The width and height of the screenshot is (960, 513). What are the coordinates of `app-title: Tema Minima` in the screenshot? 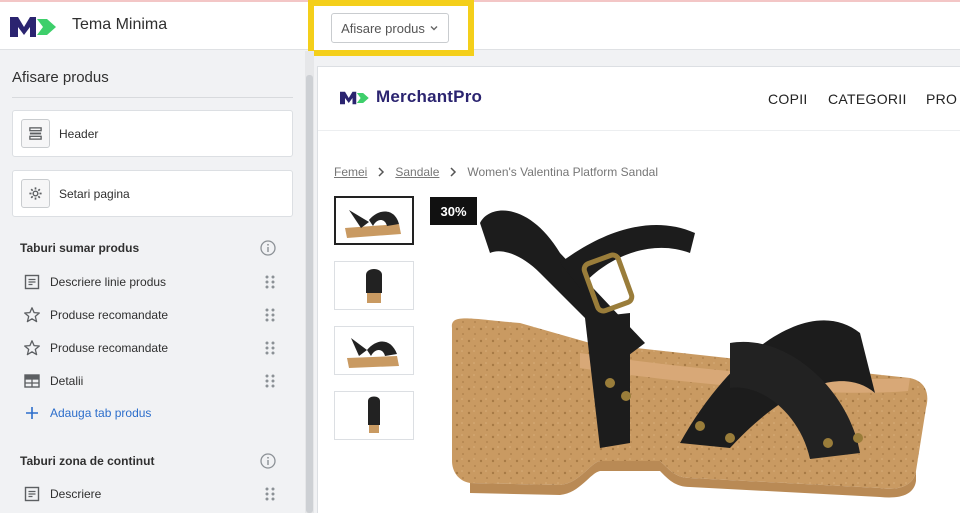 It's located at (120, 24).